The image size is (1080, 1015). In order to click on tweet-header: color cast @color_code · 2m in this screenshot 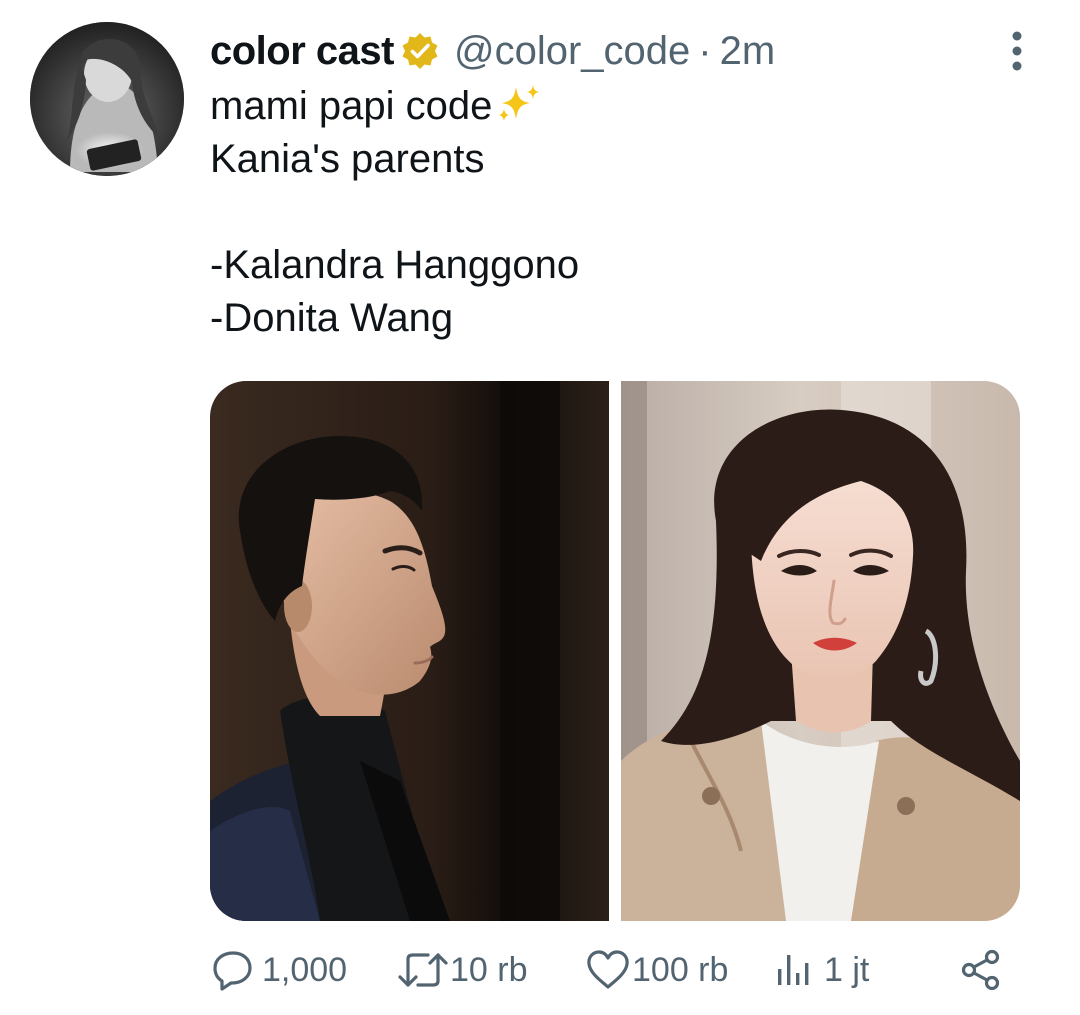, I will do `click(492, 51)`.